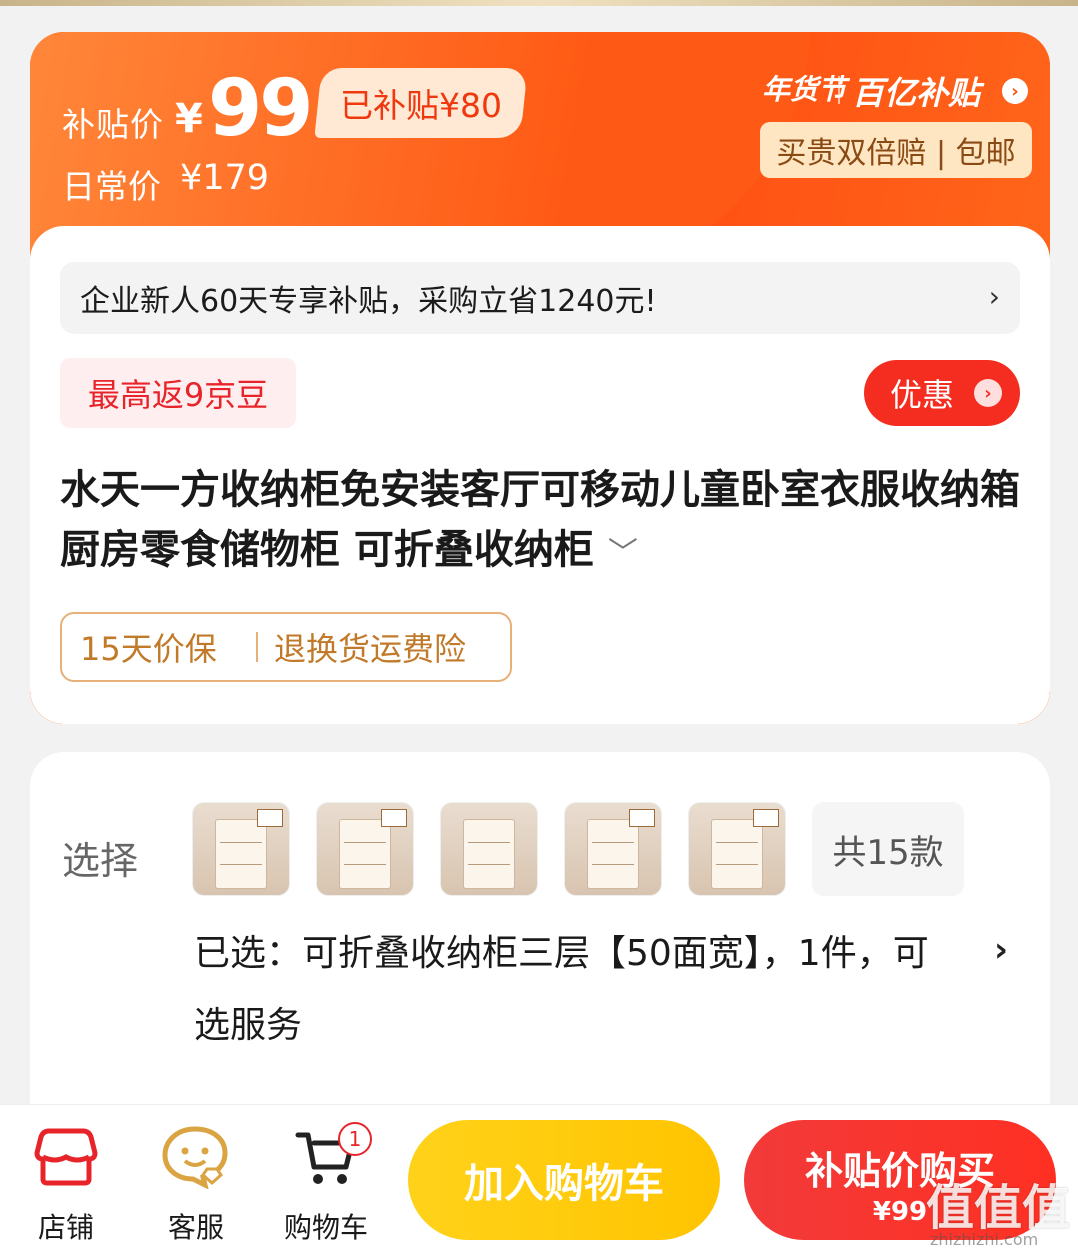 The height and width of the screenshot is (1255, 1078). Describe the element at coordinates (325, 1227) in the screenshot. I see `cart-label: 购物车` at that location.